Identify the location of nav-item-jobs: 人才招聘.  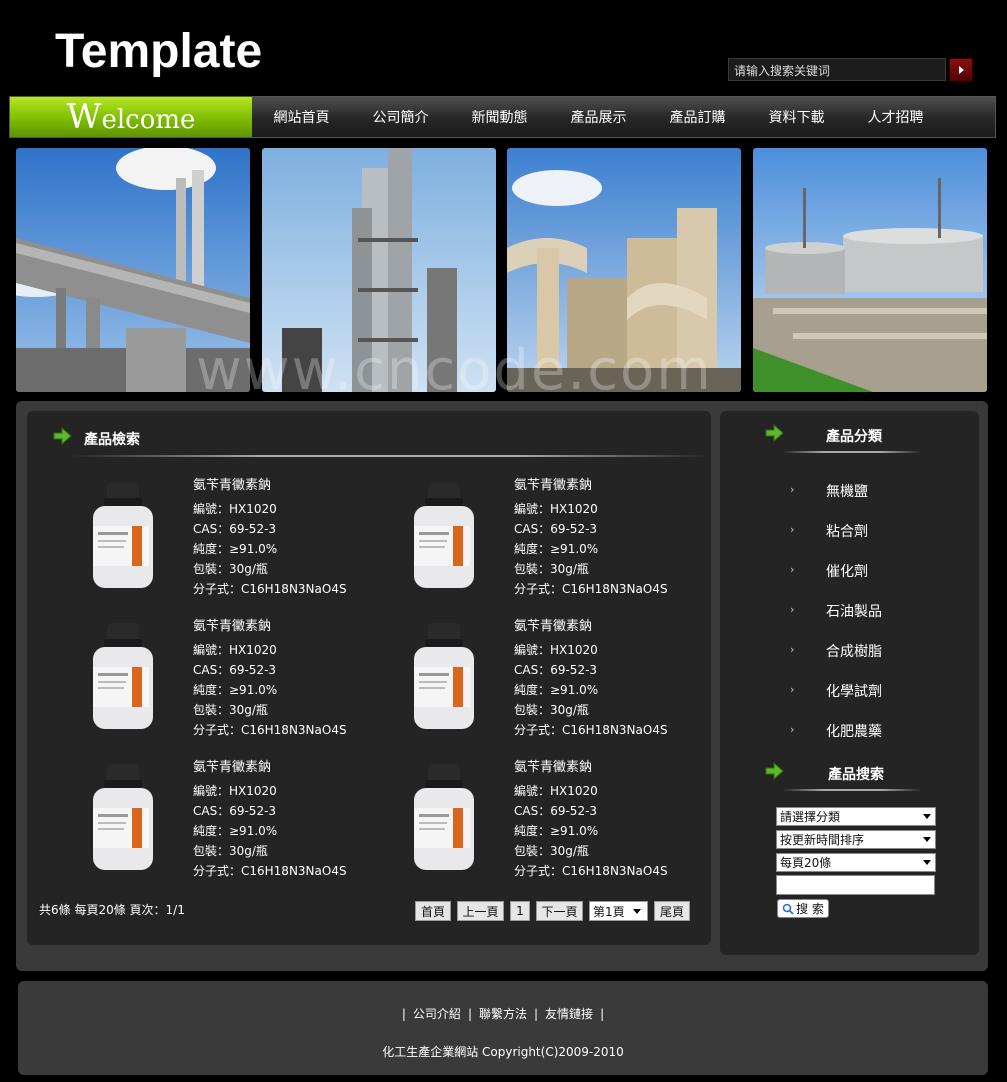
(895, 117).